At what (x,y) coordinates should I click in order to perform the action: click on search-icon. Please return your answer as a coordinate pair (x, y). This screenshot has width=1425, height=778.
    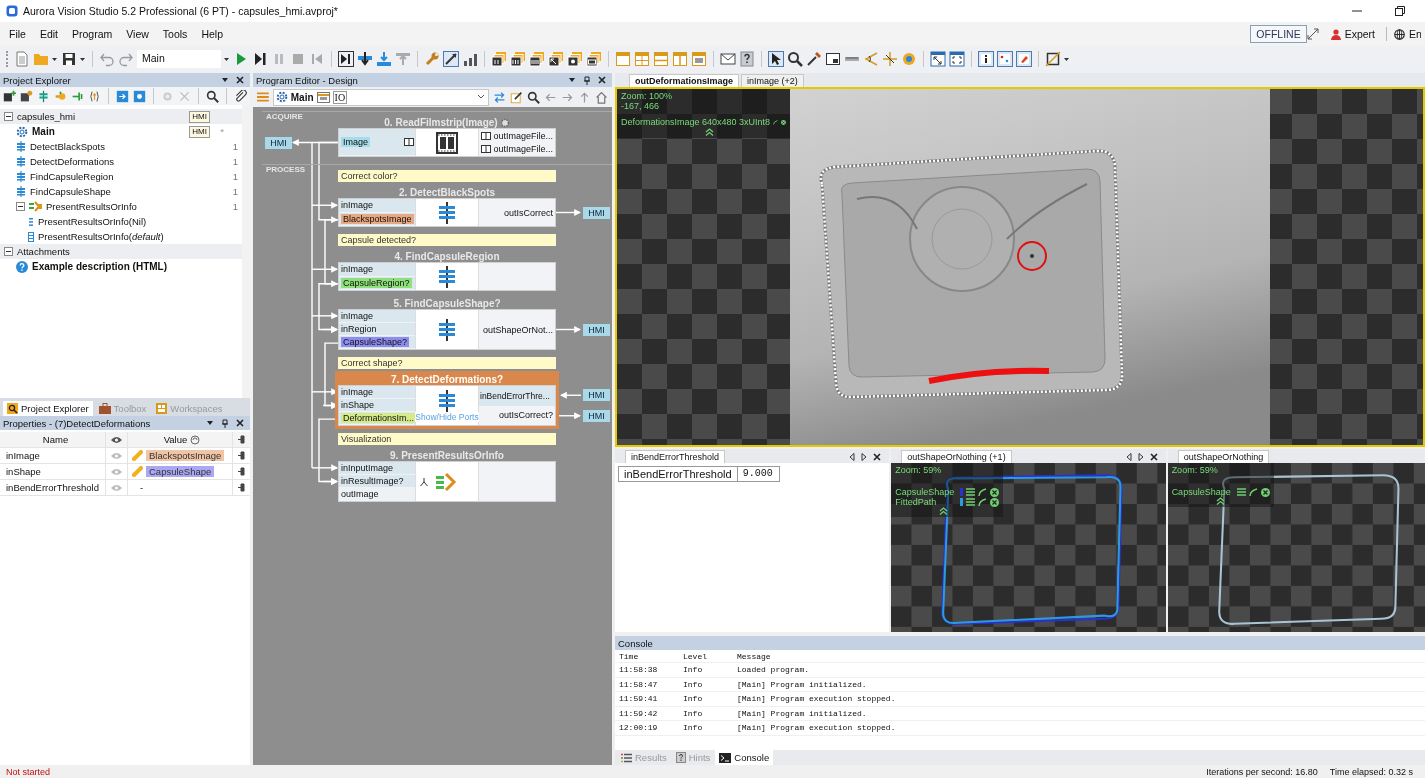
    Looking at the image, I should click on (795, 59).